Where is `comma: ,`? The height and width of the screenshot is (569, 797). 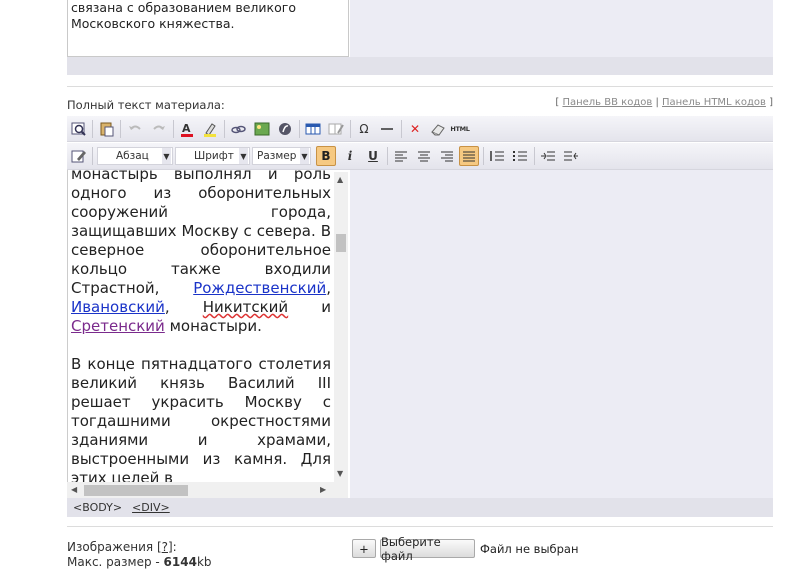 comma: , is located at coordinates (328, 288).